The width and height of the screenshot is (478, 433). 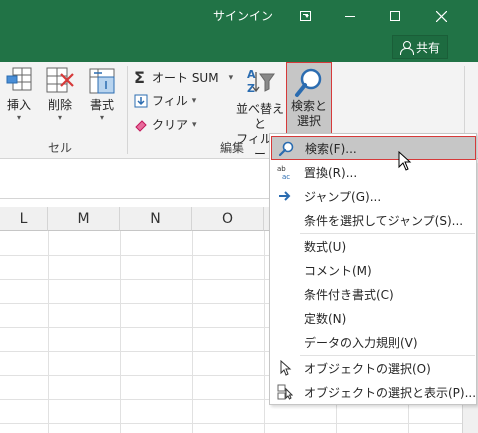 What do you see at coordinates (259, 116) in the screenshot?
I see `sort-label-1: 並べ替えと` at bounding box center [259, 116].